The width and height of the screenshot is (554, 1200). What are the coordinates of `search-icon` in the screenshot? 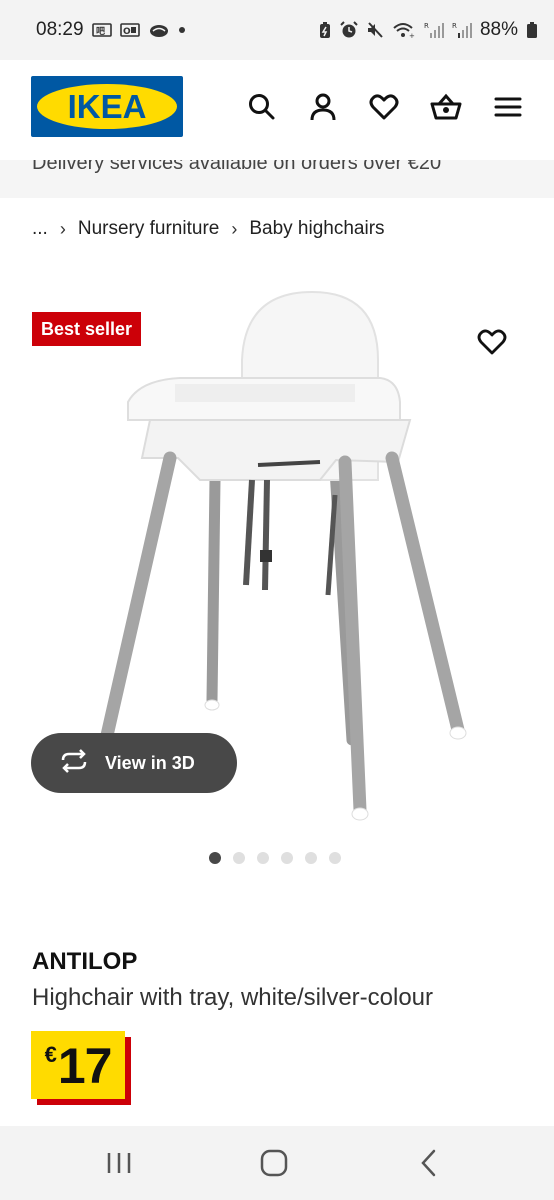 It's located at (262, 107).